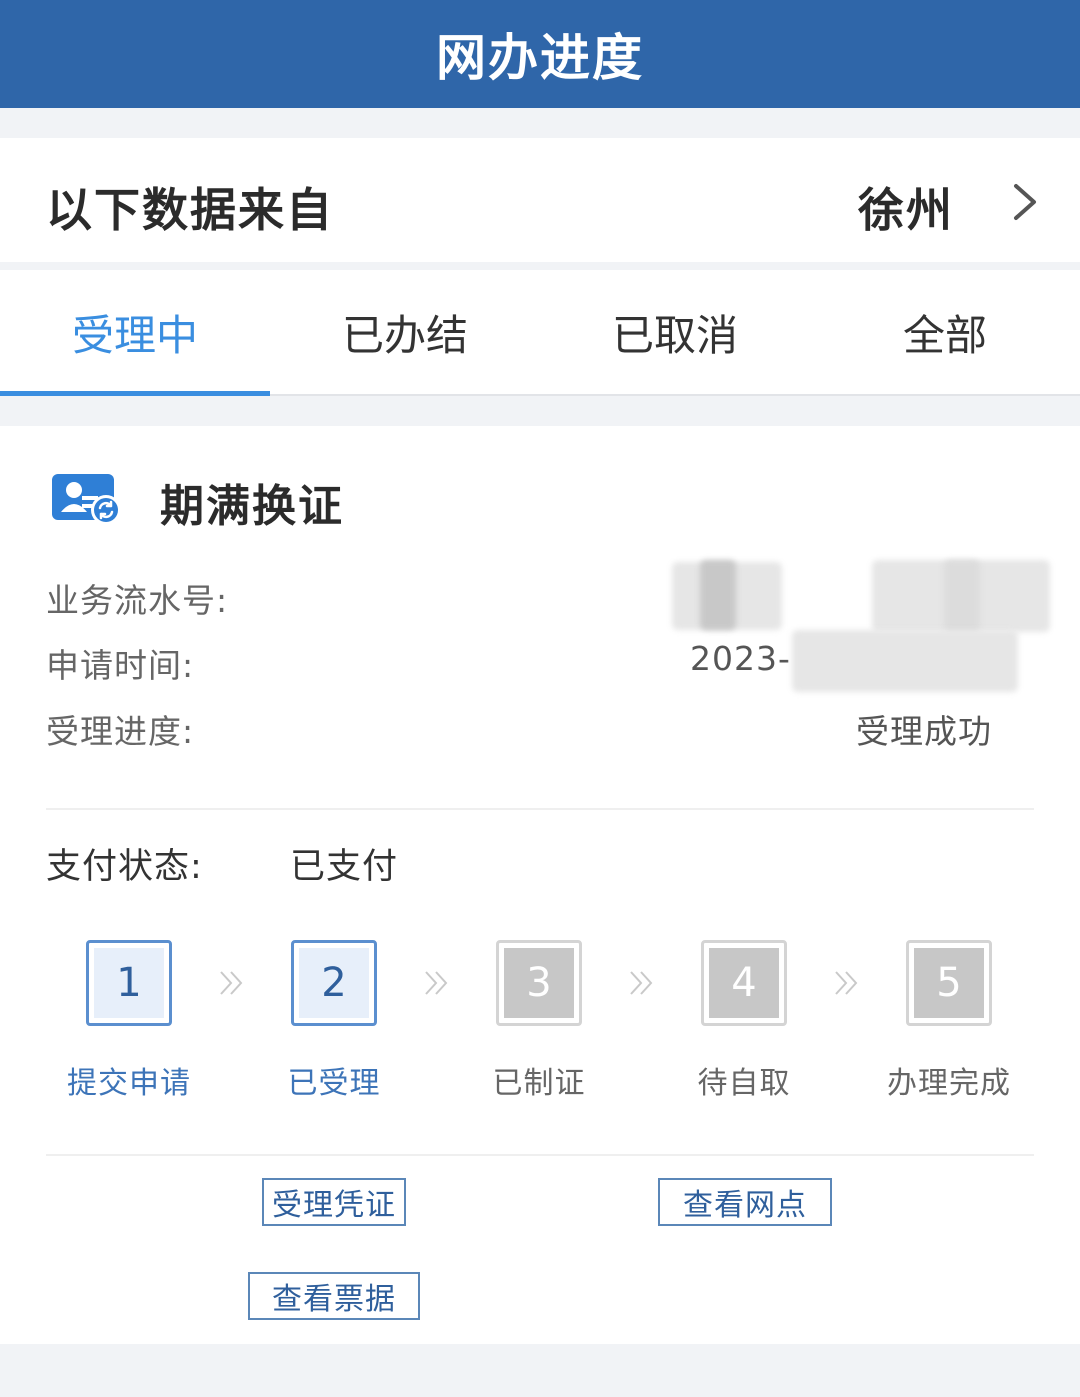 The width and height of the screenshot is (1080, 1397). I want to click on step-number-box: 4, so click(744, 983).